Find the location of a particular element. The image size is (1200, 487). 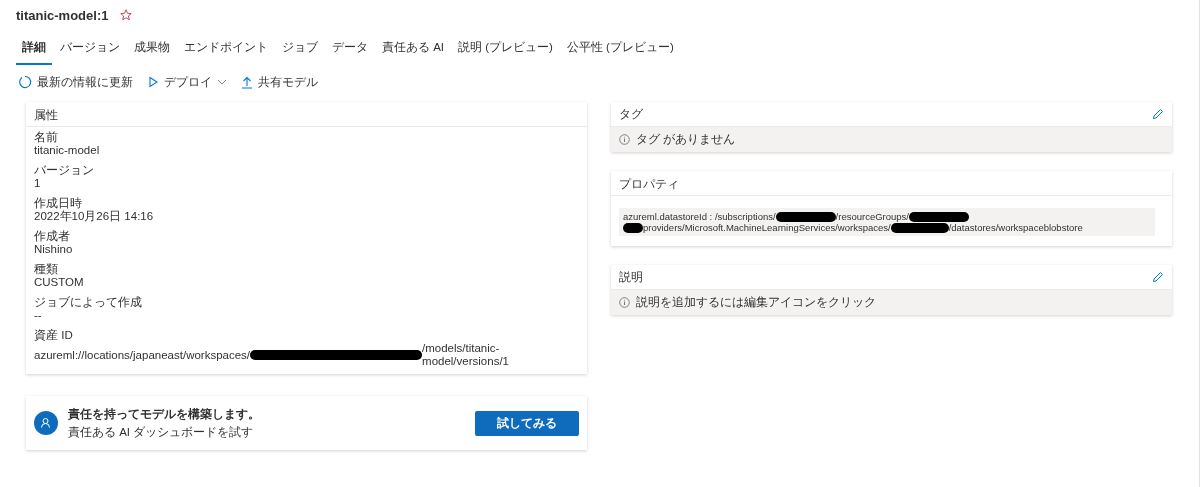

tab: 責任ある AI is located at coordinates (413, 50).